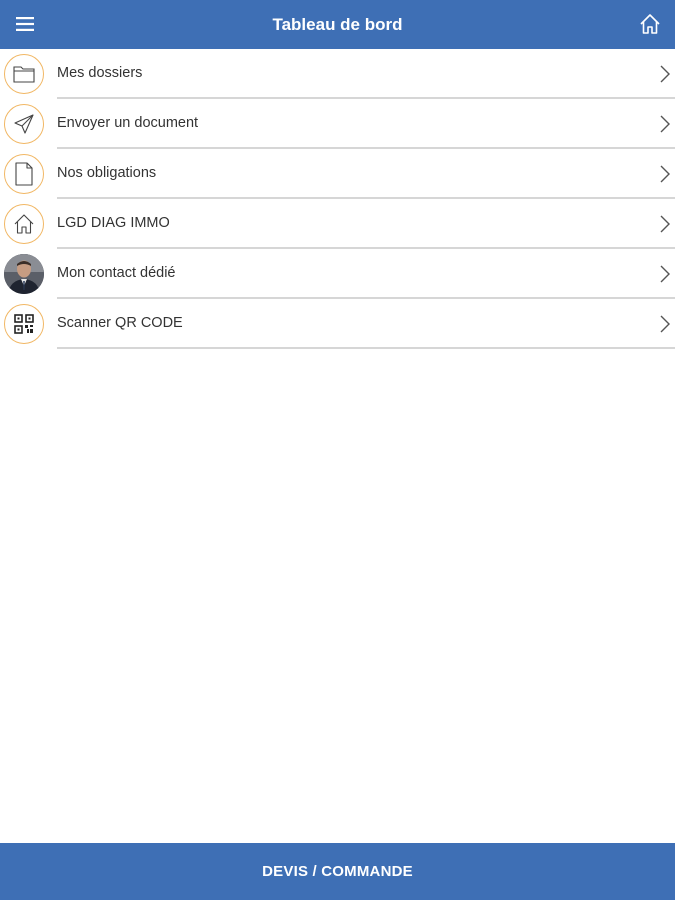  I want to click on menu-item-mon-contact-dedie: Mon contact dédié, so click(337, 274).